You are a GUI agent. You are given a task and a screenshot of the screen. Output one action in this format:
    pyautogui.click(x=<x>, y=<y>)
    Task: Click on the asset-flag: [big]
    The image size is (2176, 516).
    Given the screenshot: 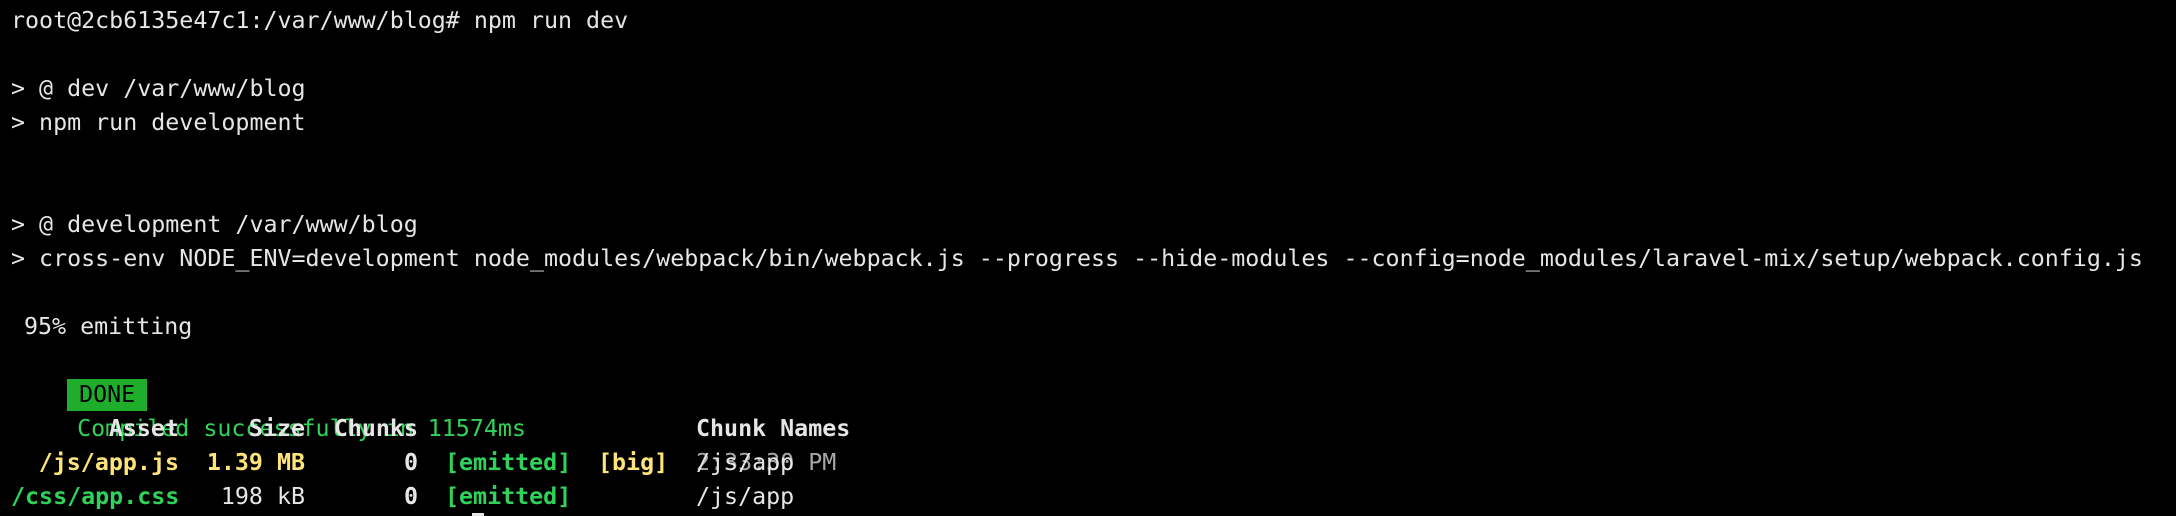 What is the action you would take?
    pyautogui.click(x=633, y=462)
    